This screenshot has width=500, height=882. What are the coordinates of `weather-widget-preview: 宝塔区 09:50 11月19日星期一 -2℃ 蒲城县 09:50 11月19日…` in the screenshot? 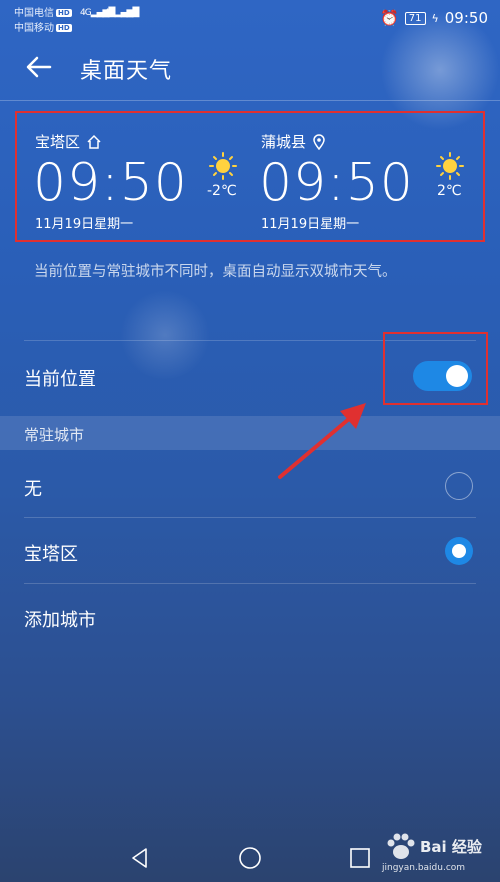 It's located at (250, 176).